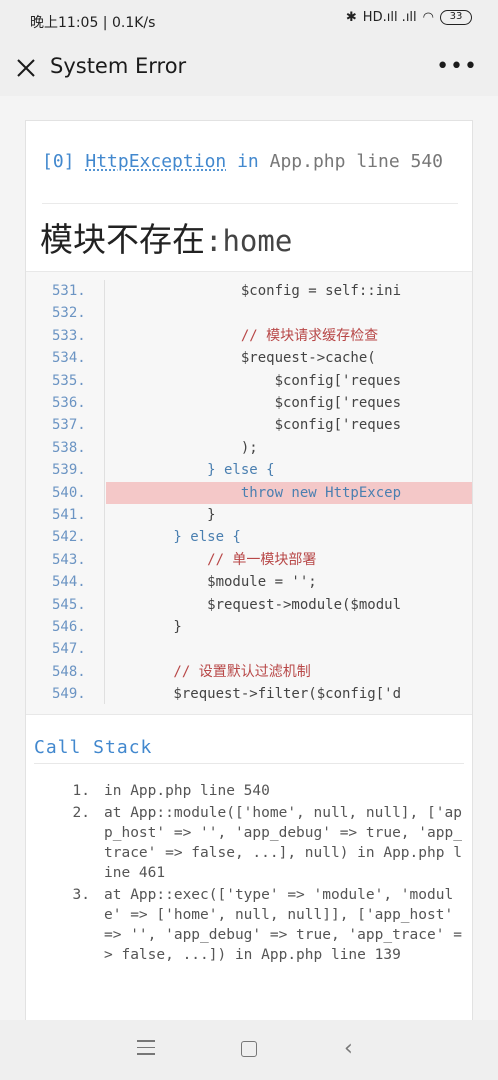 The height and width of the screenshot is (1080, 498). I want to click on line-number: 540., so click(69, 492).